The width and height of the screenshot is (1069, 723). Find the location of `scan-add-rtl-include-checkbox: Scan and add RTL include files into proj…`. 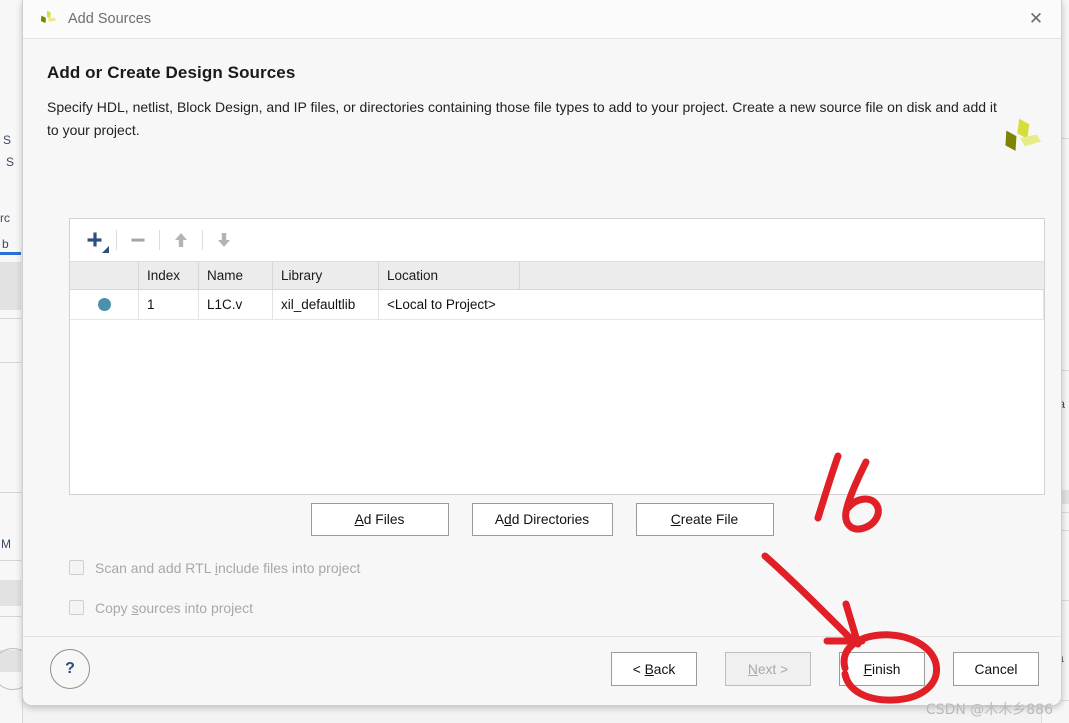

scan-add-rtl-include-checkbox: Scan and add RTL include files into proj… is located at coordinates (214, 567).